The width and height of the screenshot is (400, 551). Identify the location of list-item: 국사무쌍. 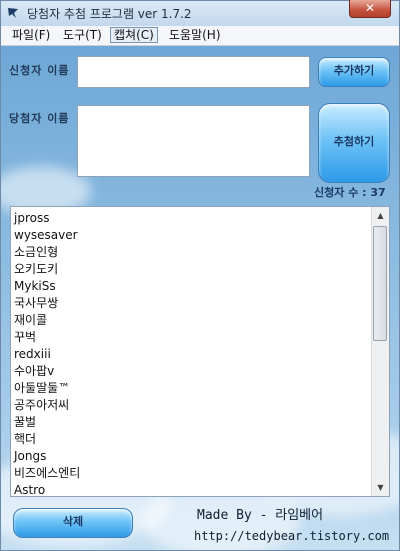
(191, 303).